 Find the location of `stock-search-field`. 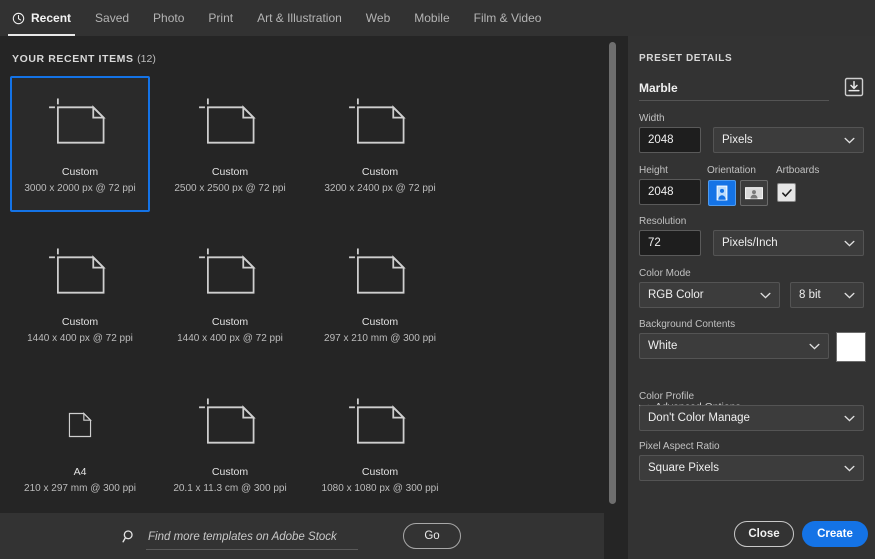

stock-search-field is located at coordinates (240, 537).